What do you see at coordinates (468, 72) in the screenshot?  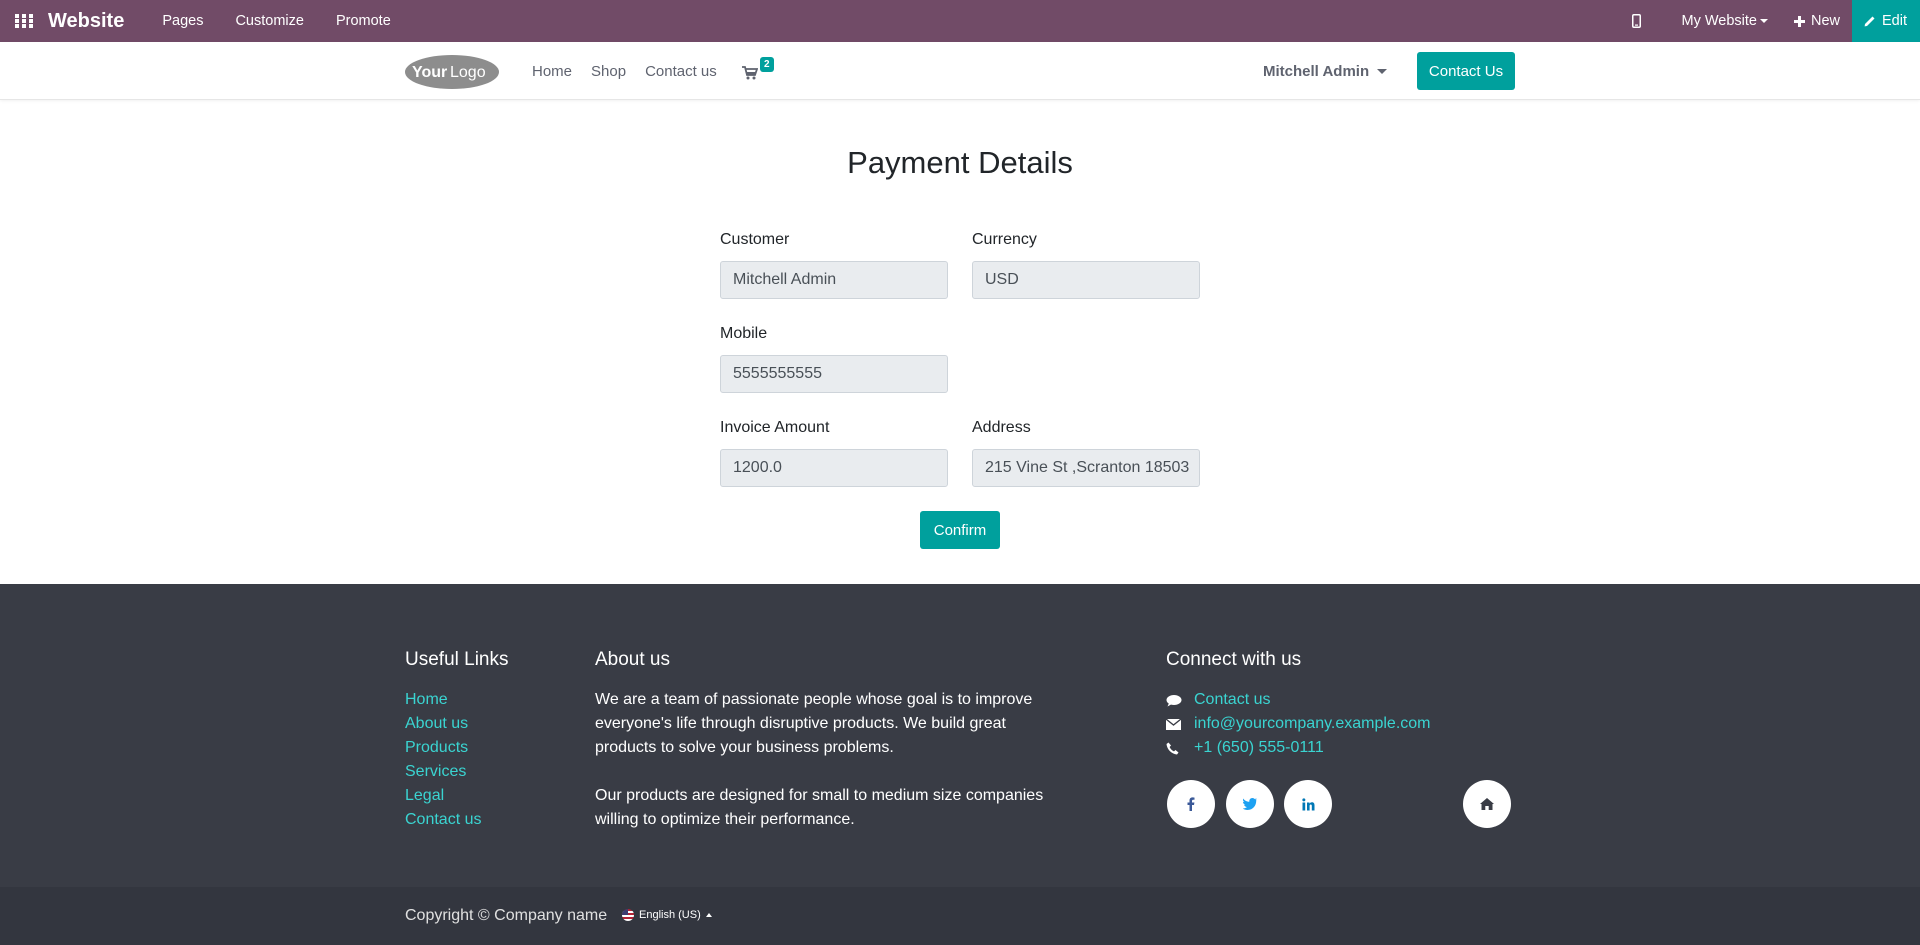 I see `logo-text-logo: Logo` at bounding box center [468, 72].